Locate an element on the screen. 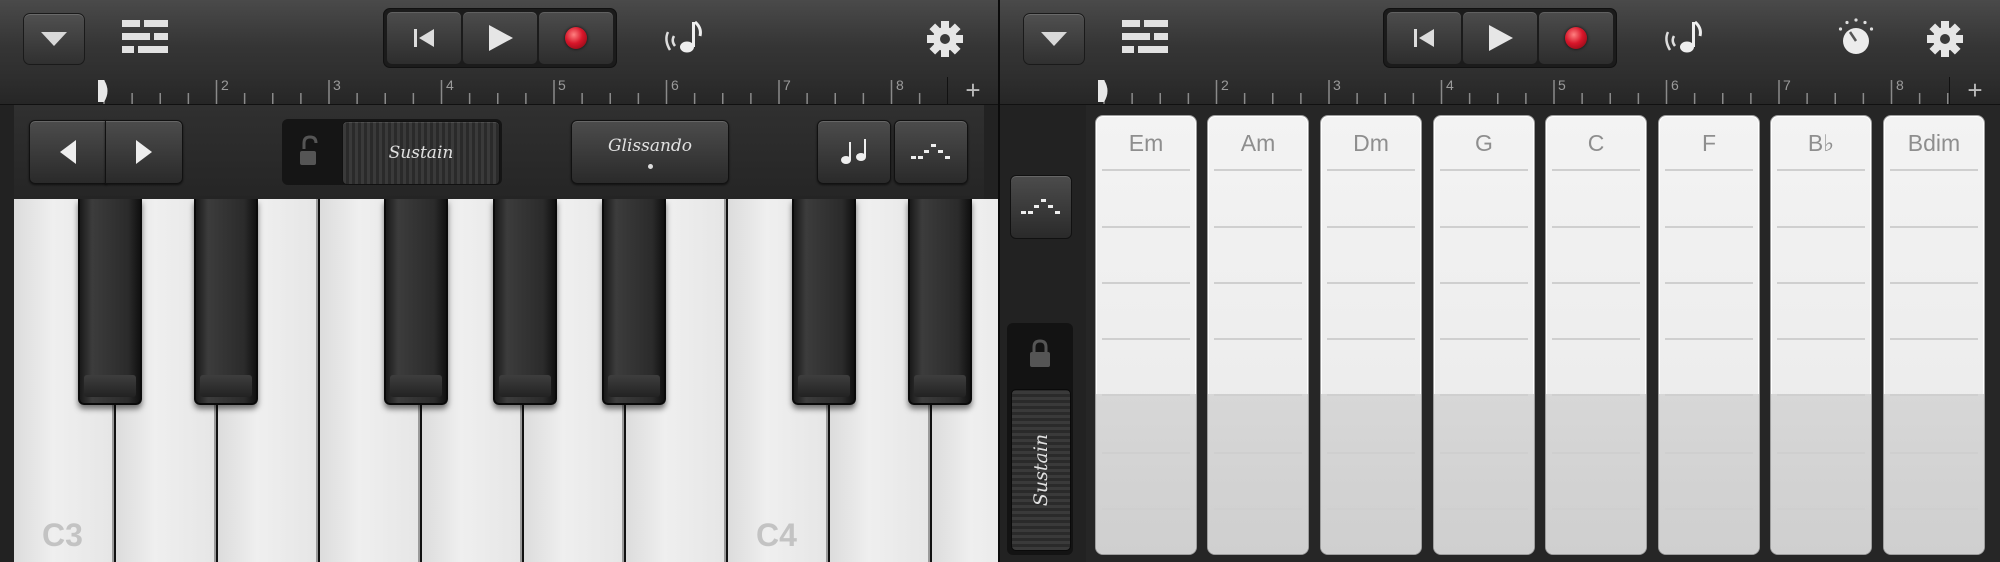  lock-open-icon is located at coordinates (310, 152).